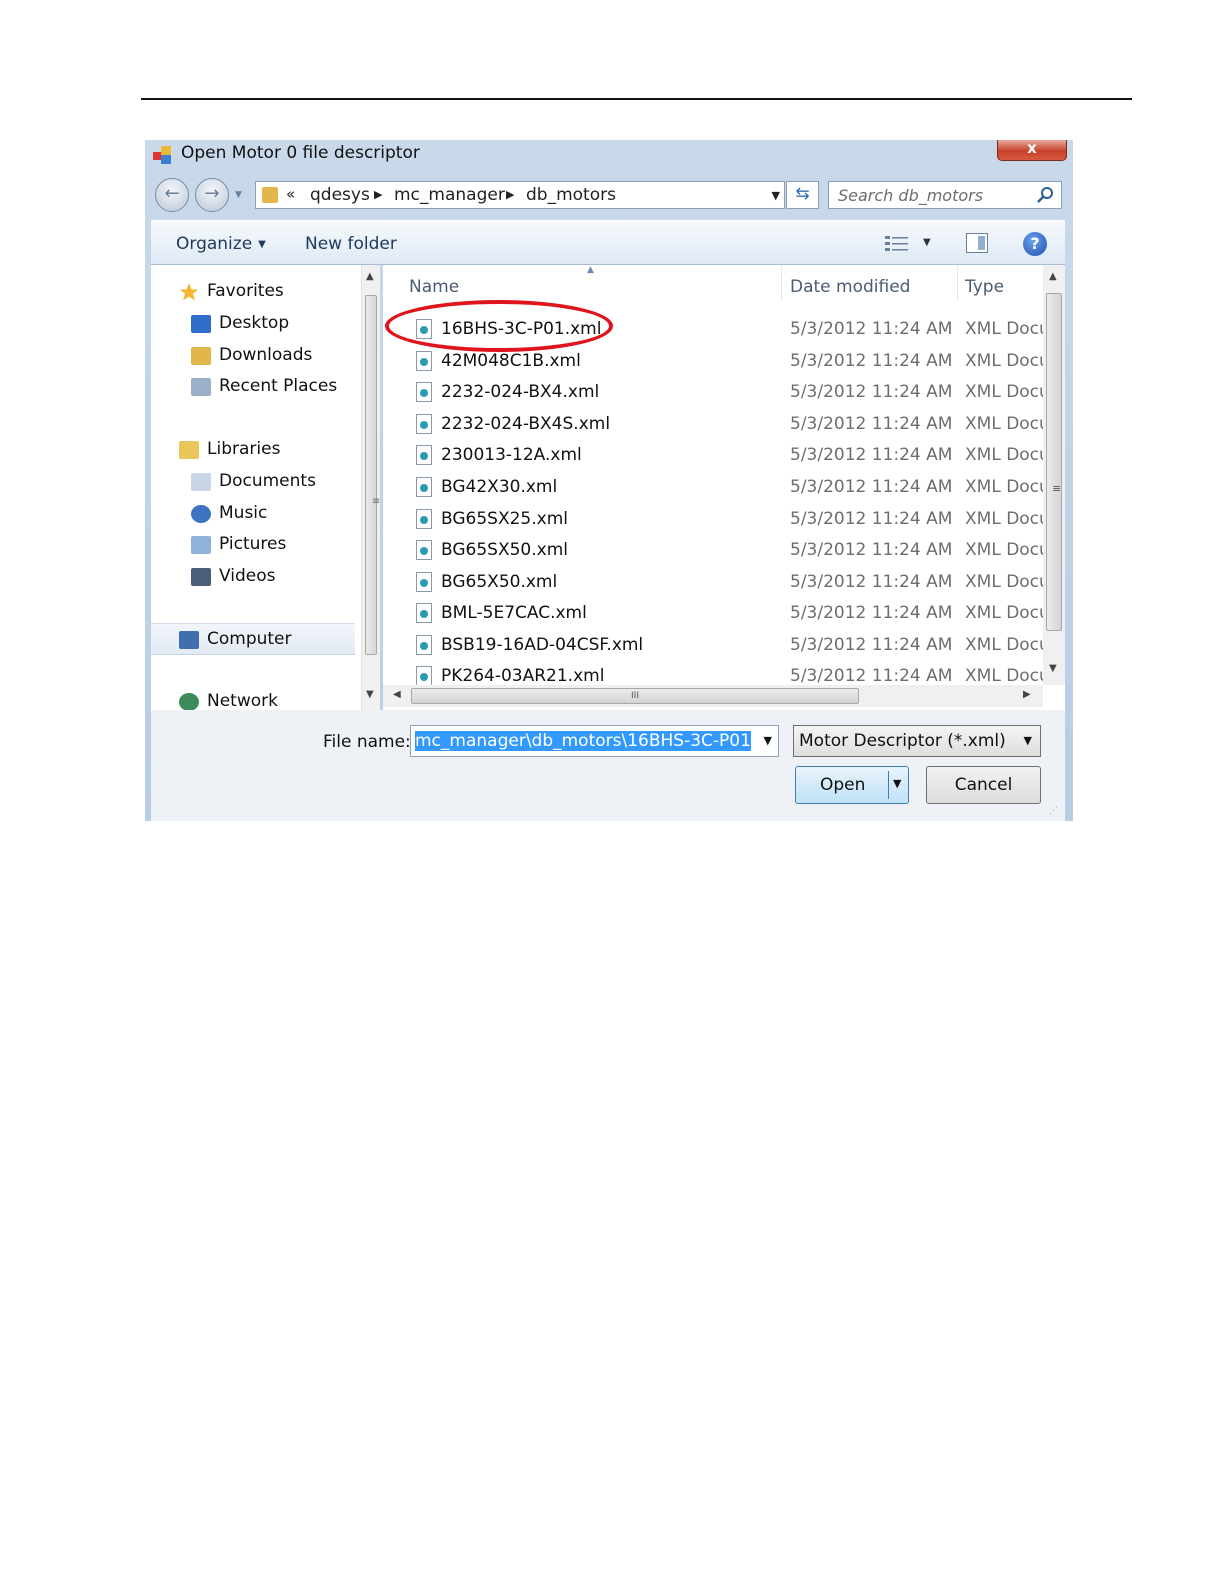 The height and width of the screenshot is (1584, 1224). Describe the element at coordinates (201, 482) in the screenshot. I see `documents-icon` at that location.